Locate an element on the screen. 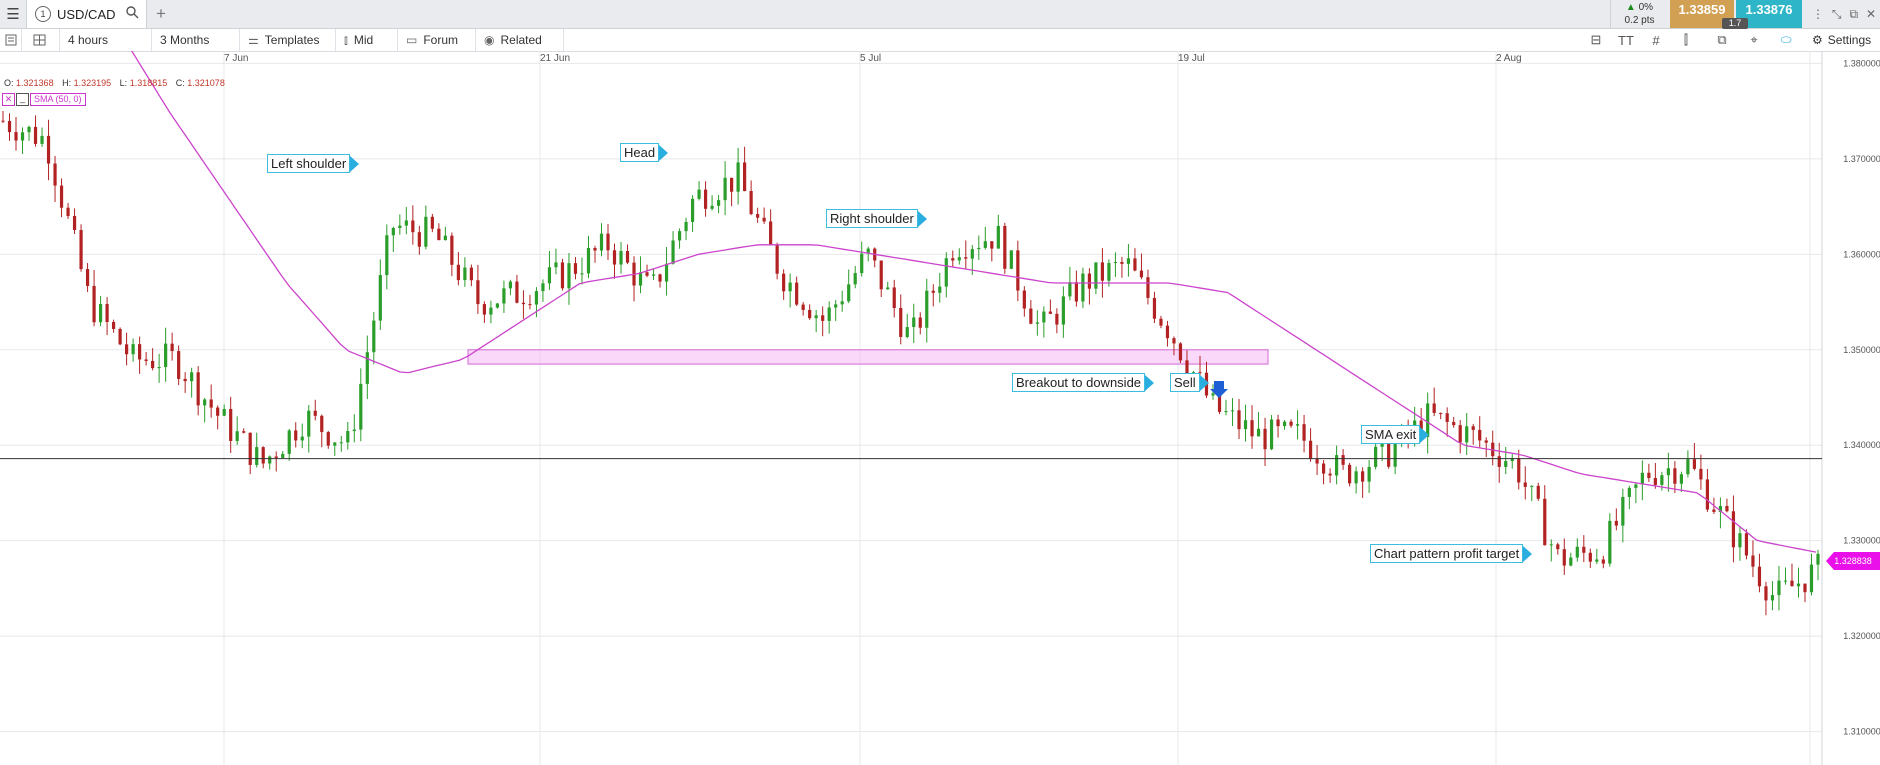  popout-icon: ⧉ is located at coordinates (1853, 14).